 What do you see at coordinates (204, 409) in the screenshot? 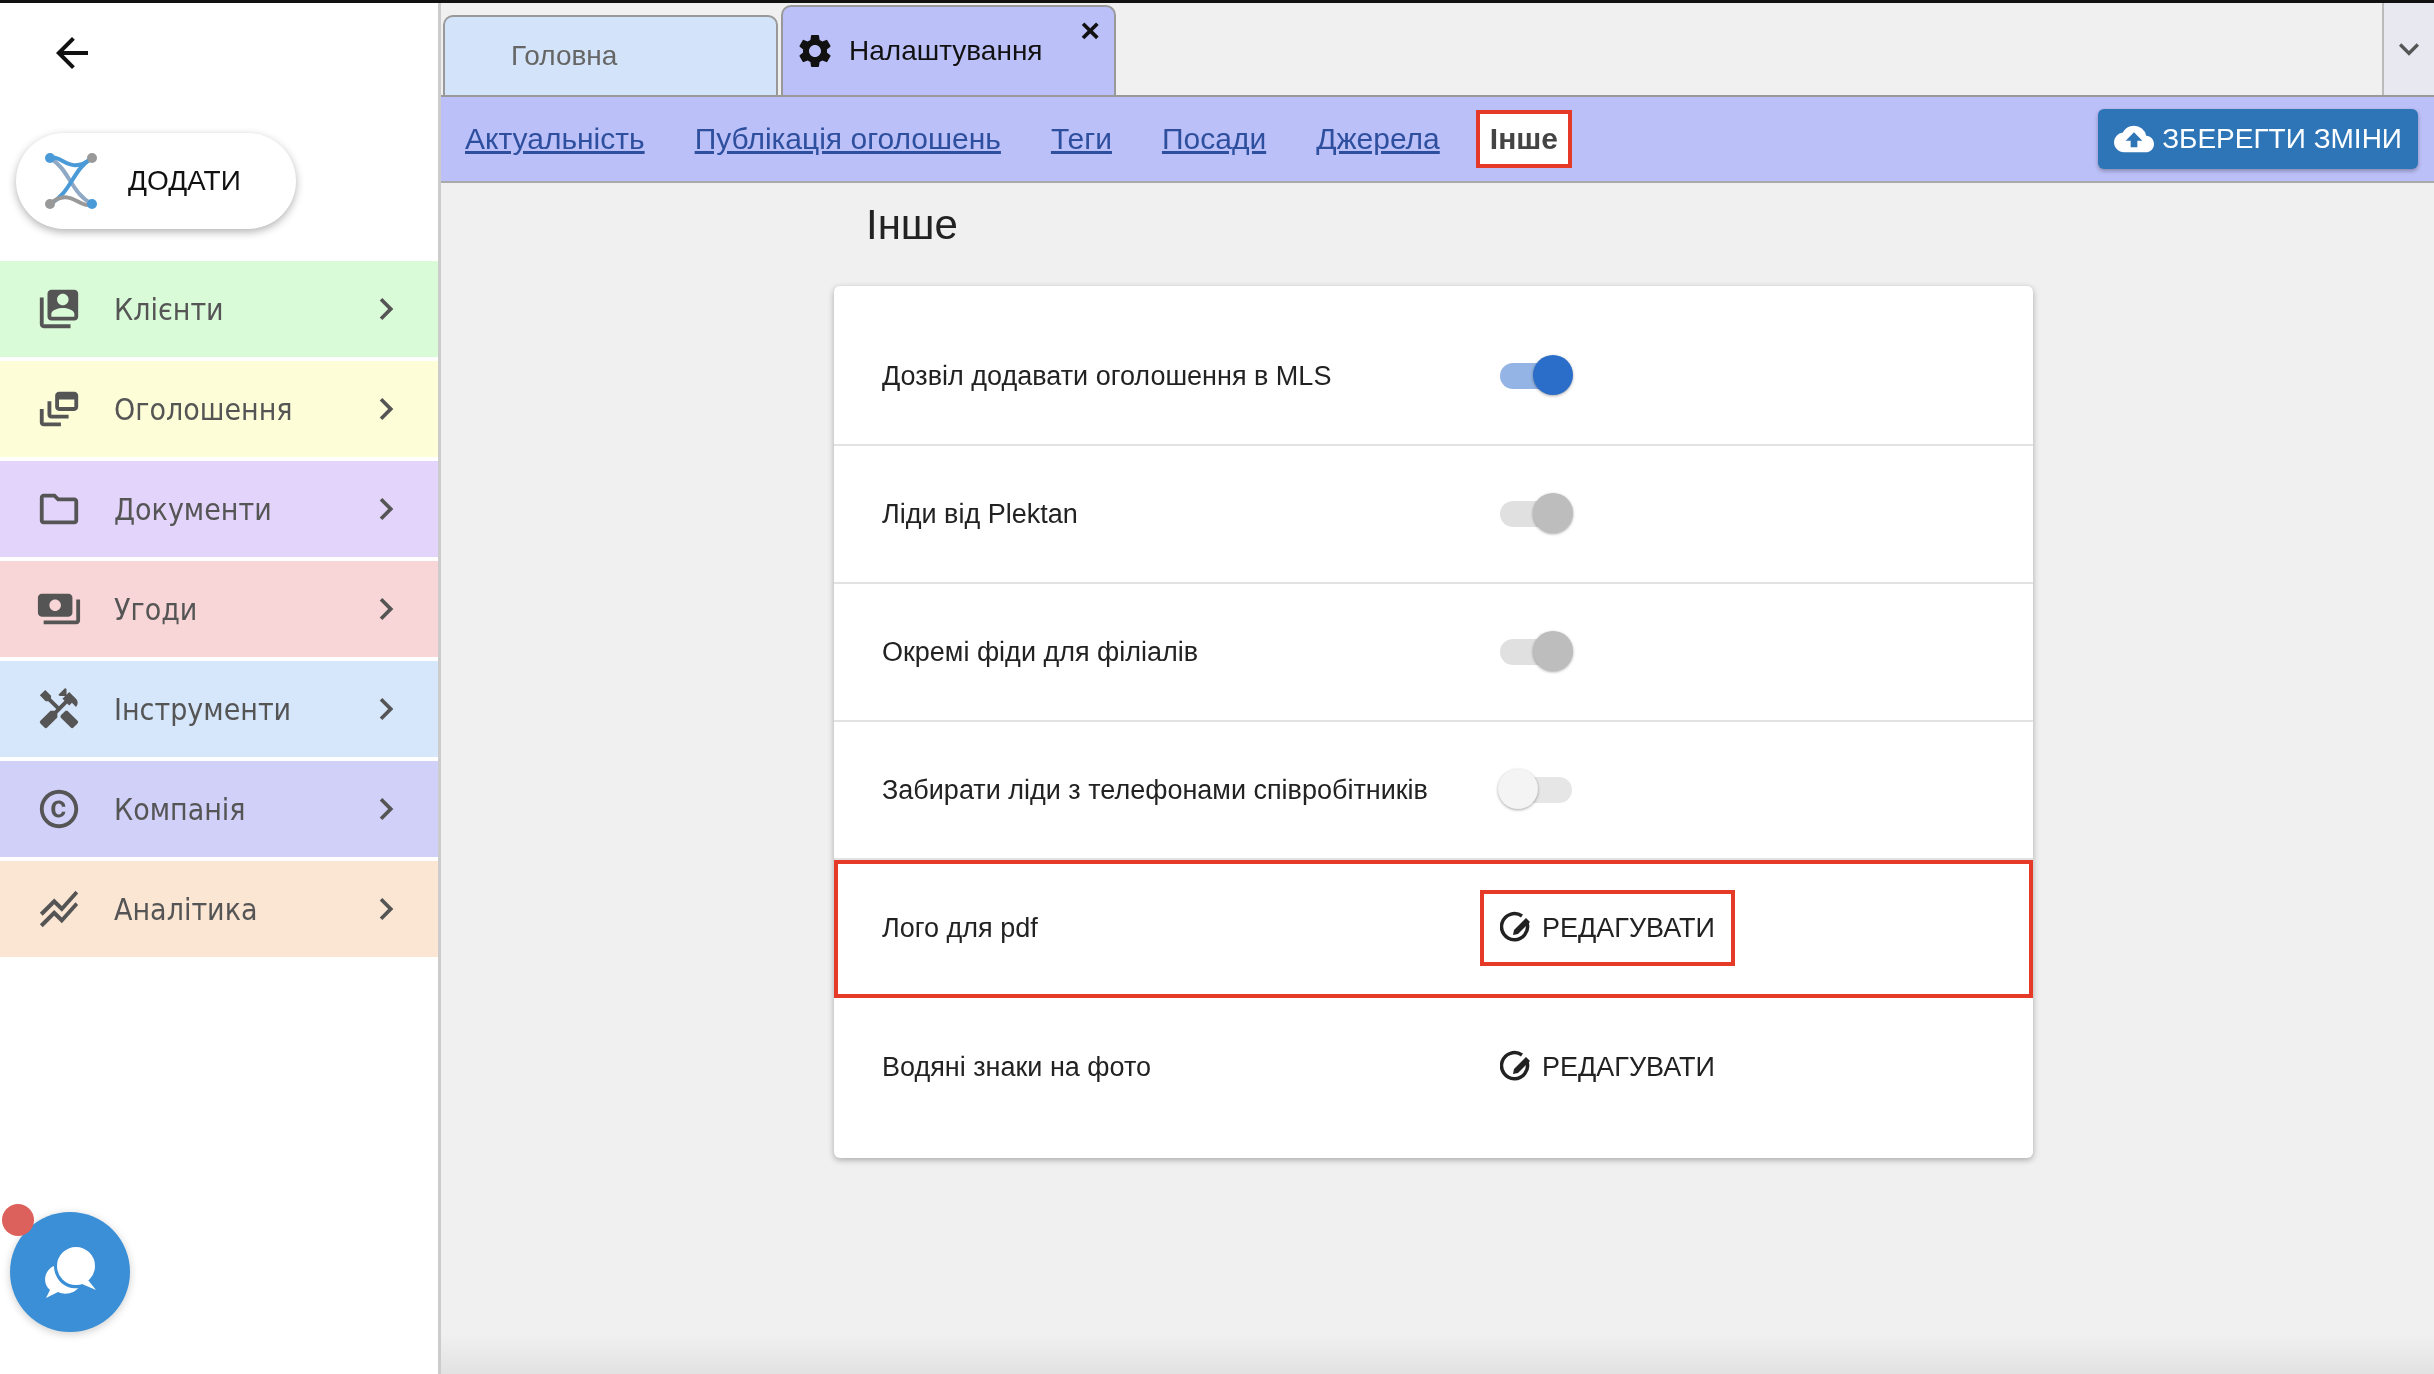
I see `sidebar-item-label: Оголошення` at bounding box center [204, 409].